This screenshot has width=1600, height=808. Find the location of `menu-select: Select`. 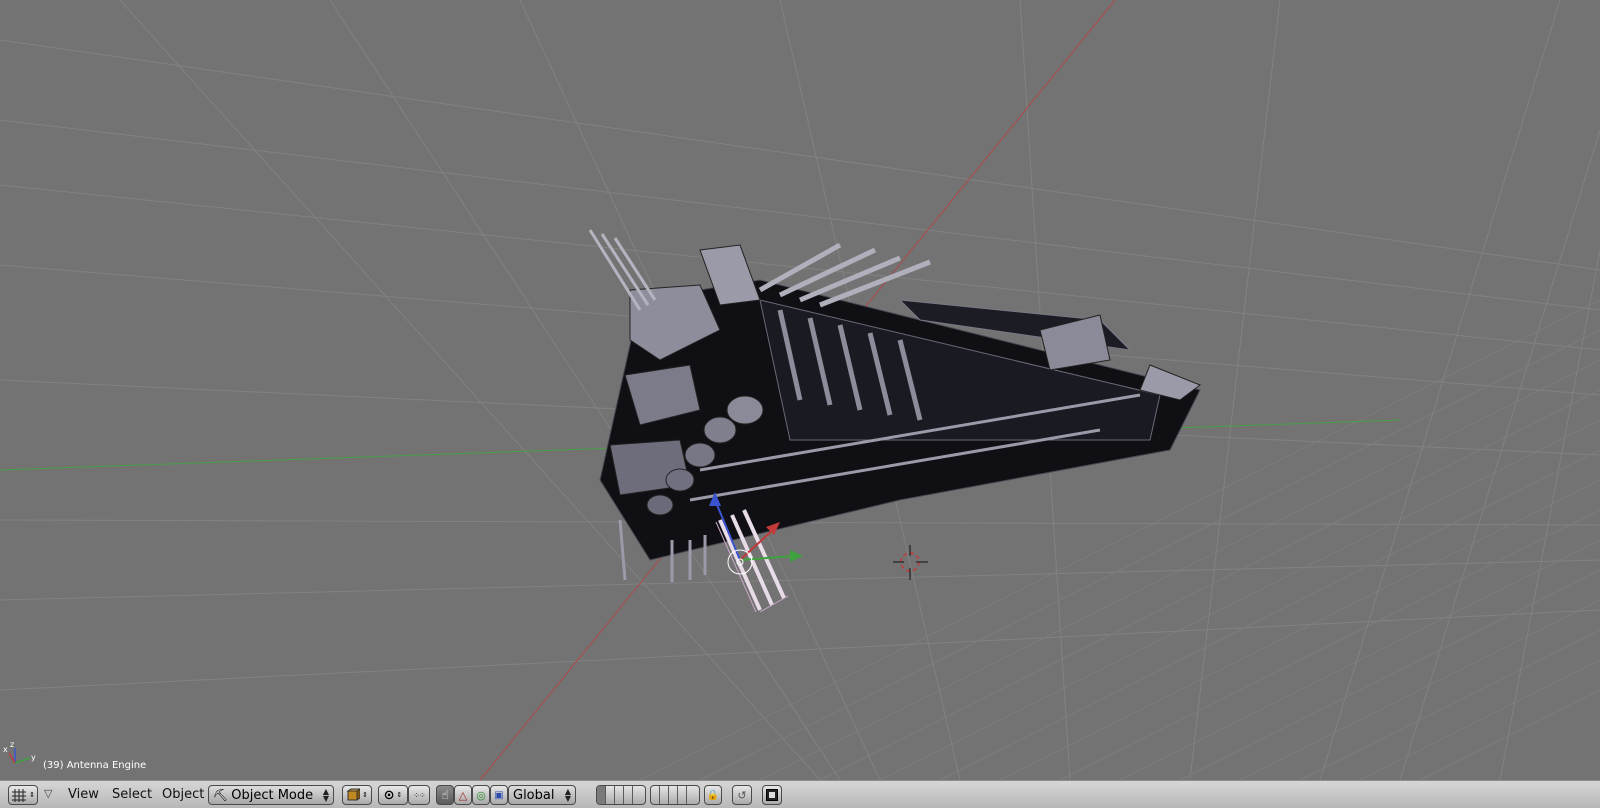

menu-select: Select is located at coordinates (132, 795).